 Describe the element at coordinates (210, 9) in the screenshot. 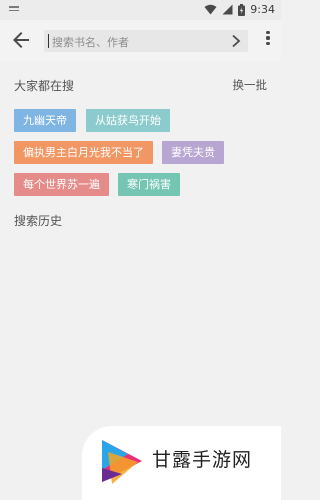

I see `wifi-icon` at that location.